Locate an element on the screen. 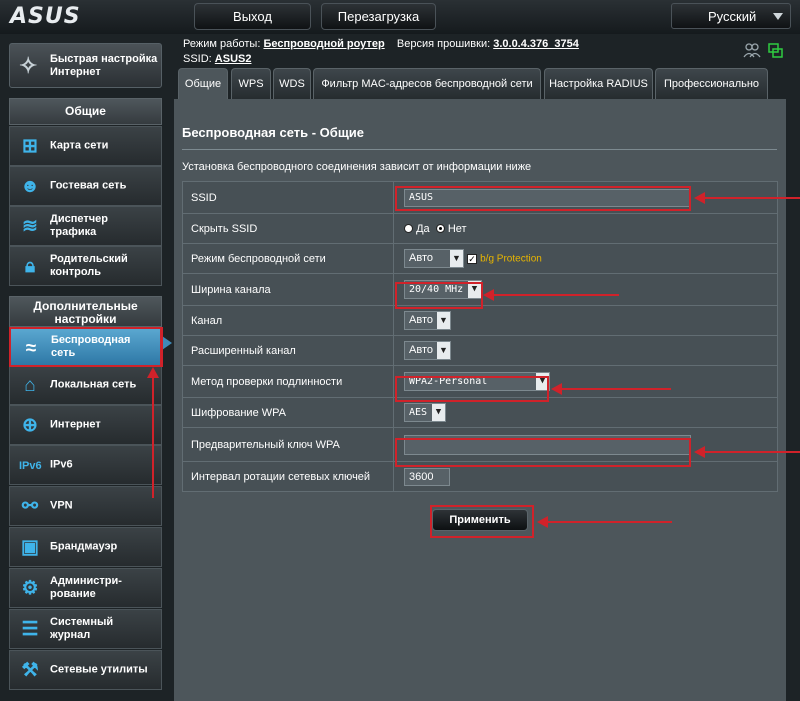  language-value: Русский is located at coordinates (732, 16).